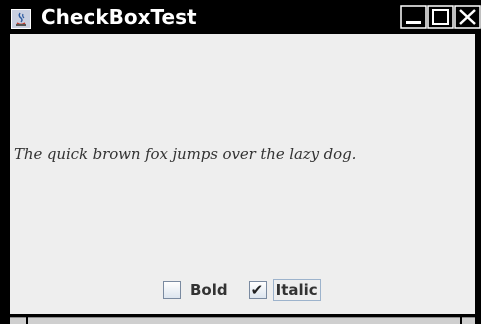 This screenshot has height=324, width=481. I want to click on minimize-button, so click(413, 17).